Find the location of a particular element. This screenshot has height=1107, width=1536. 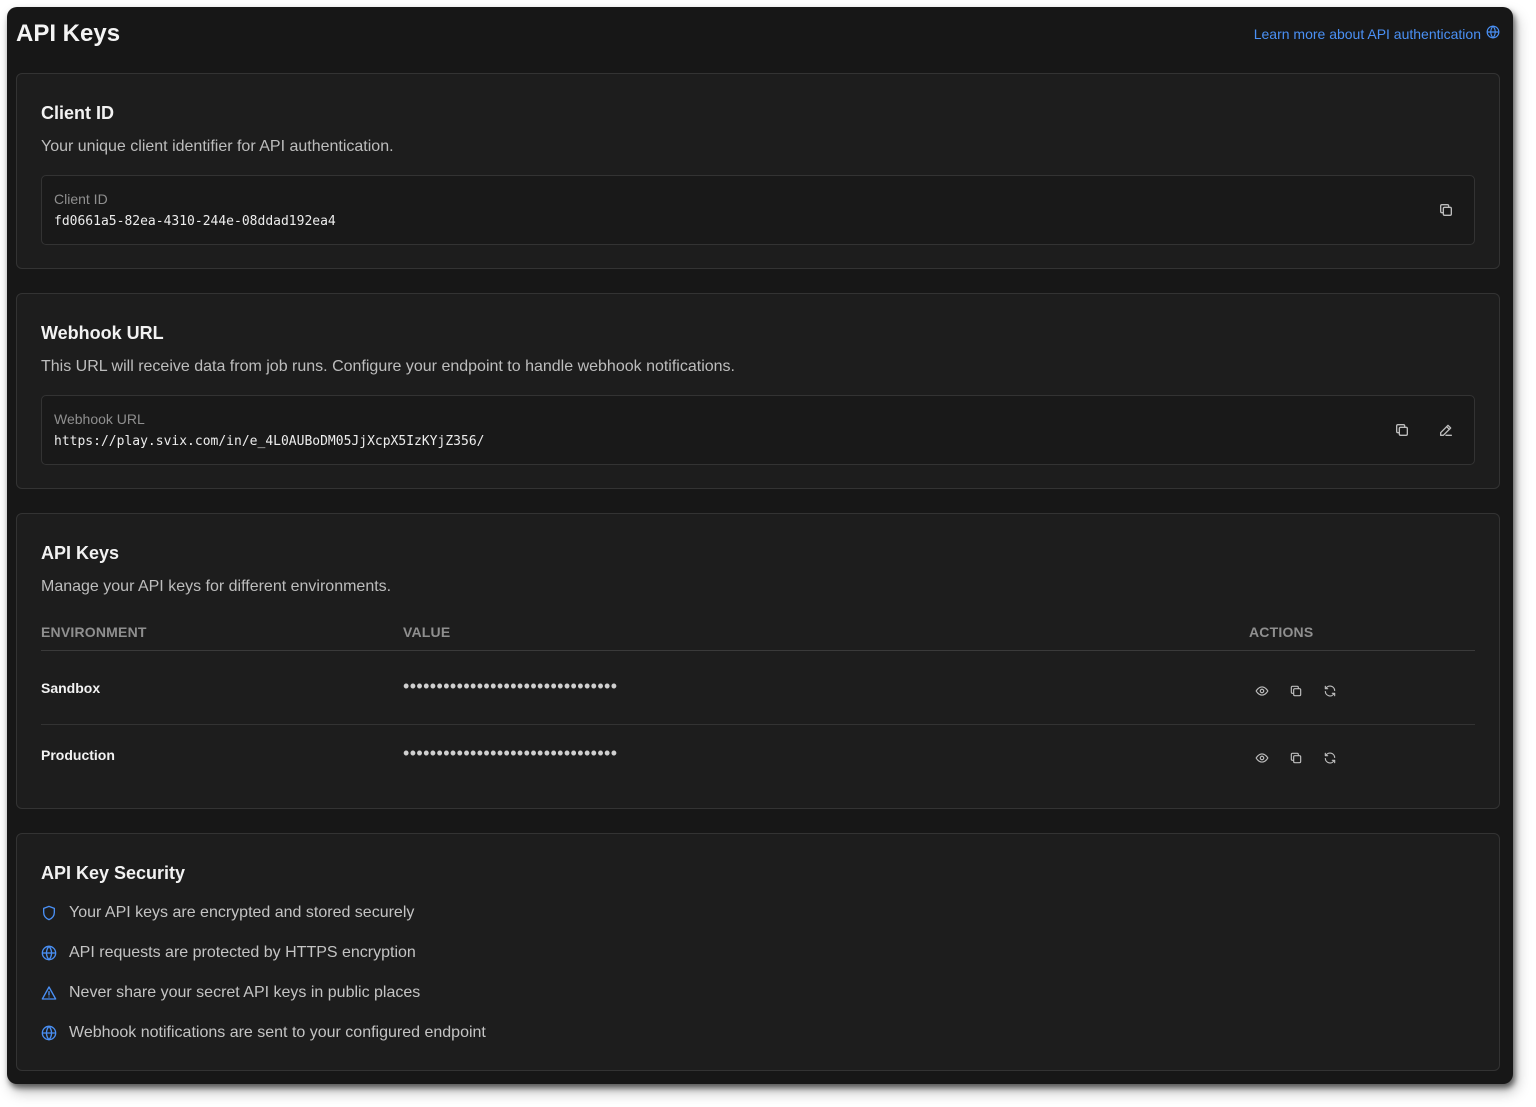

learn-more-link: Learn more about API authentication is located at coordinates (1377, 33).